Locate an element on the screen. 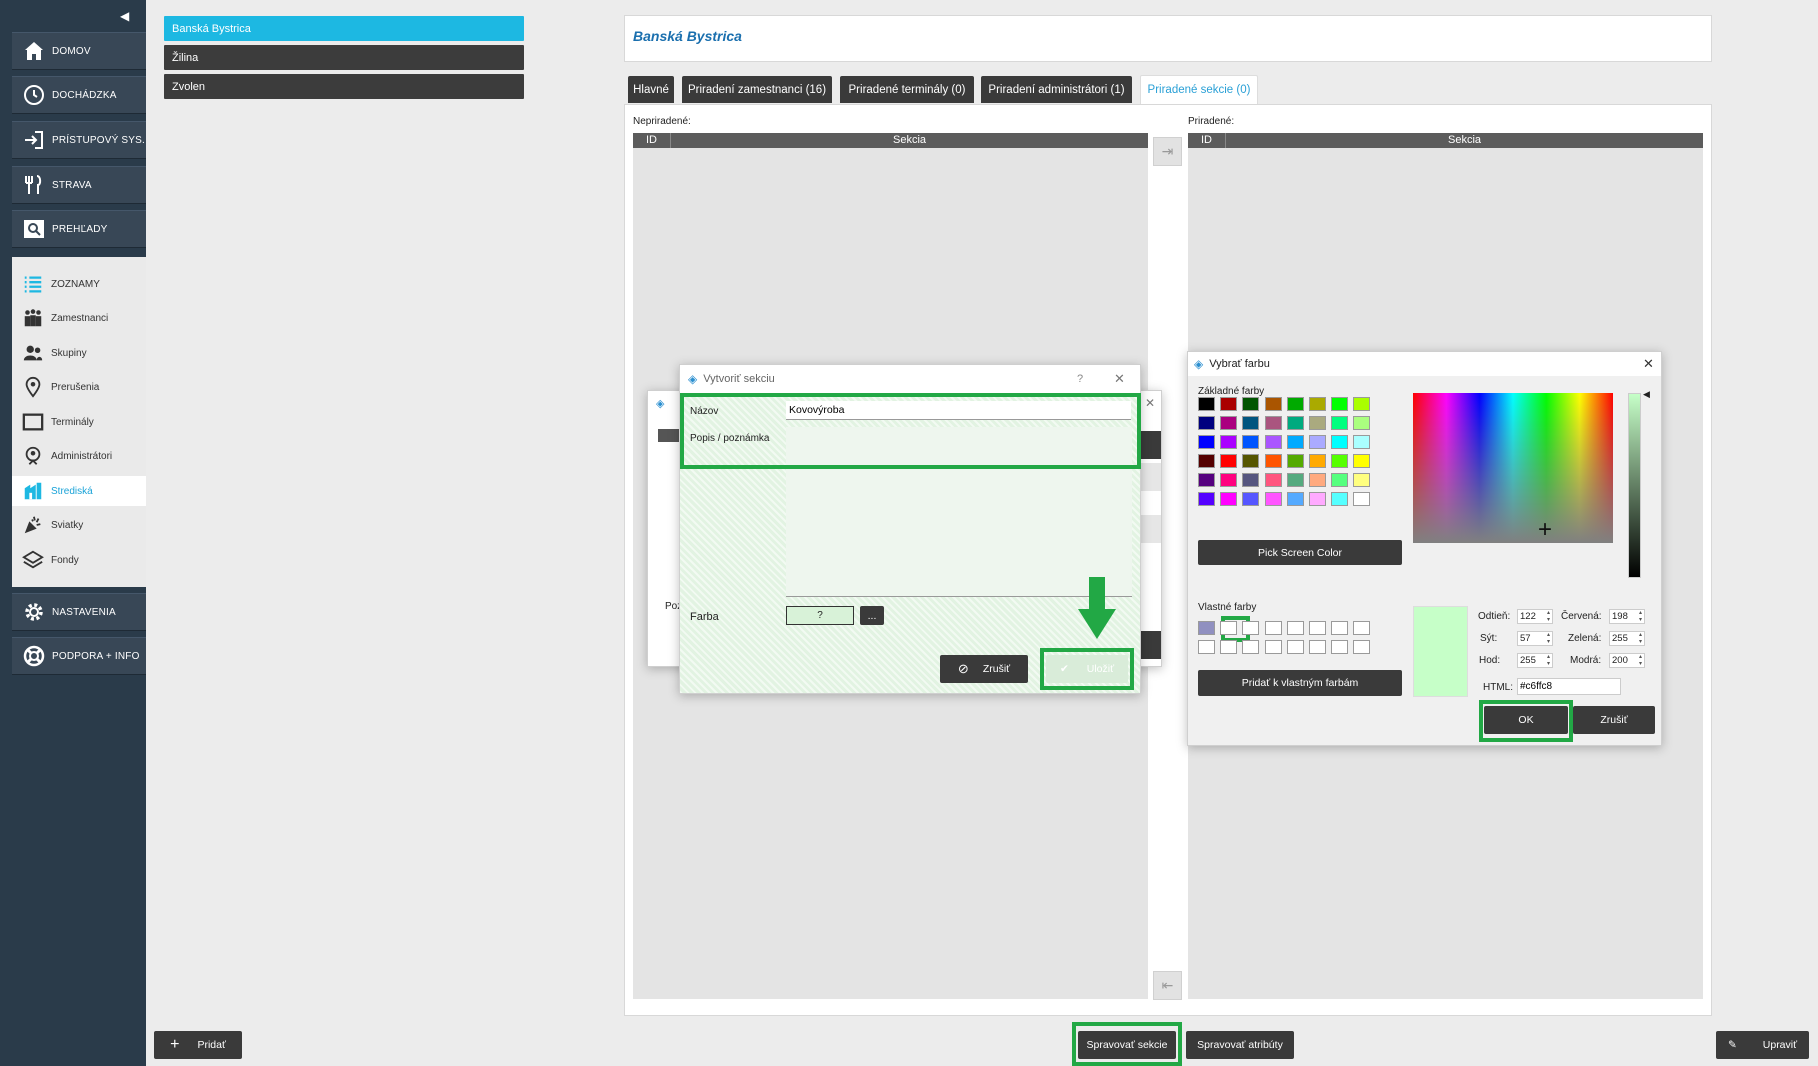 The width and height of the screenshot is (1818, 1066). tab-zamestnanci: Priradení zamestnanci (16) is located at coordinates (757, 89).